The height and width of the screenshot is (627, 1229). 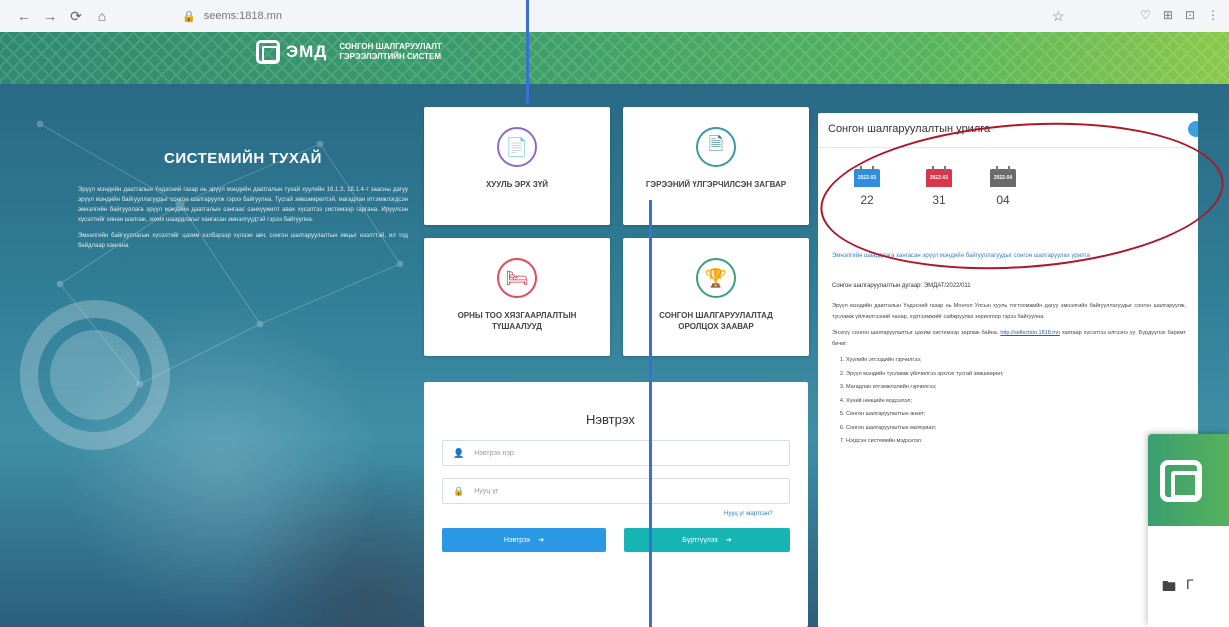 I want to click on list-item: Хүний нөөцийн мэдээлэл;, so click(x=1016, y=401).